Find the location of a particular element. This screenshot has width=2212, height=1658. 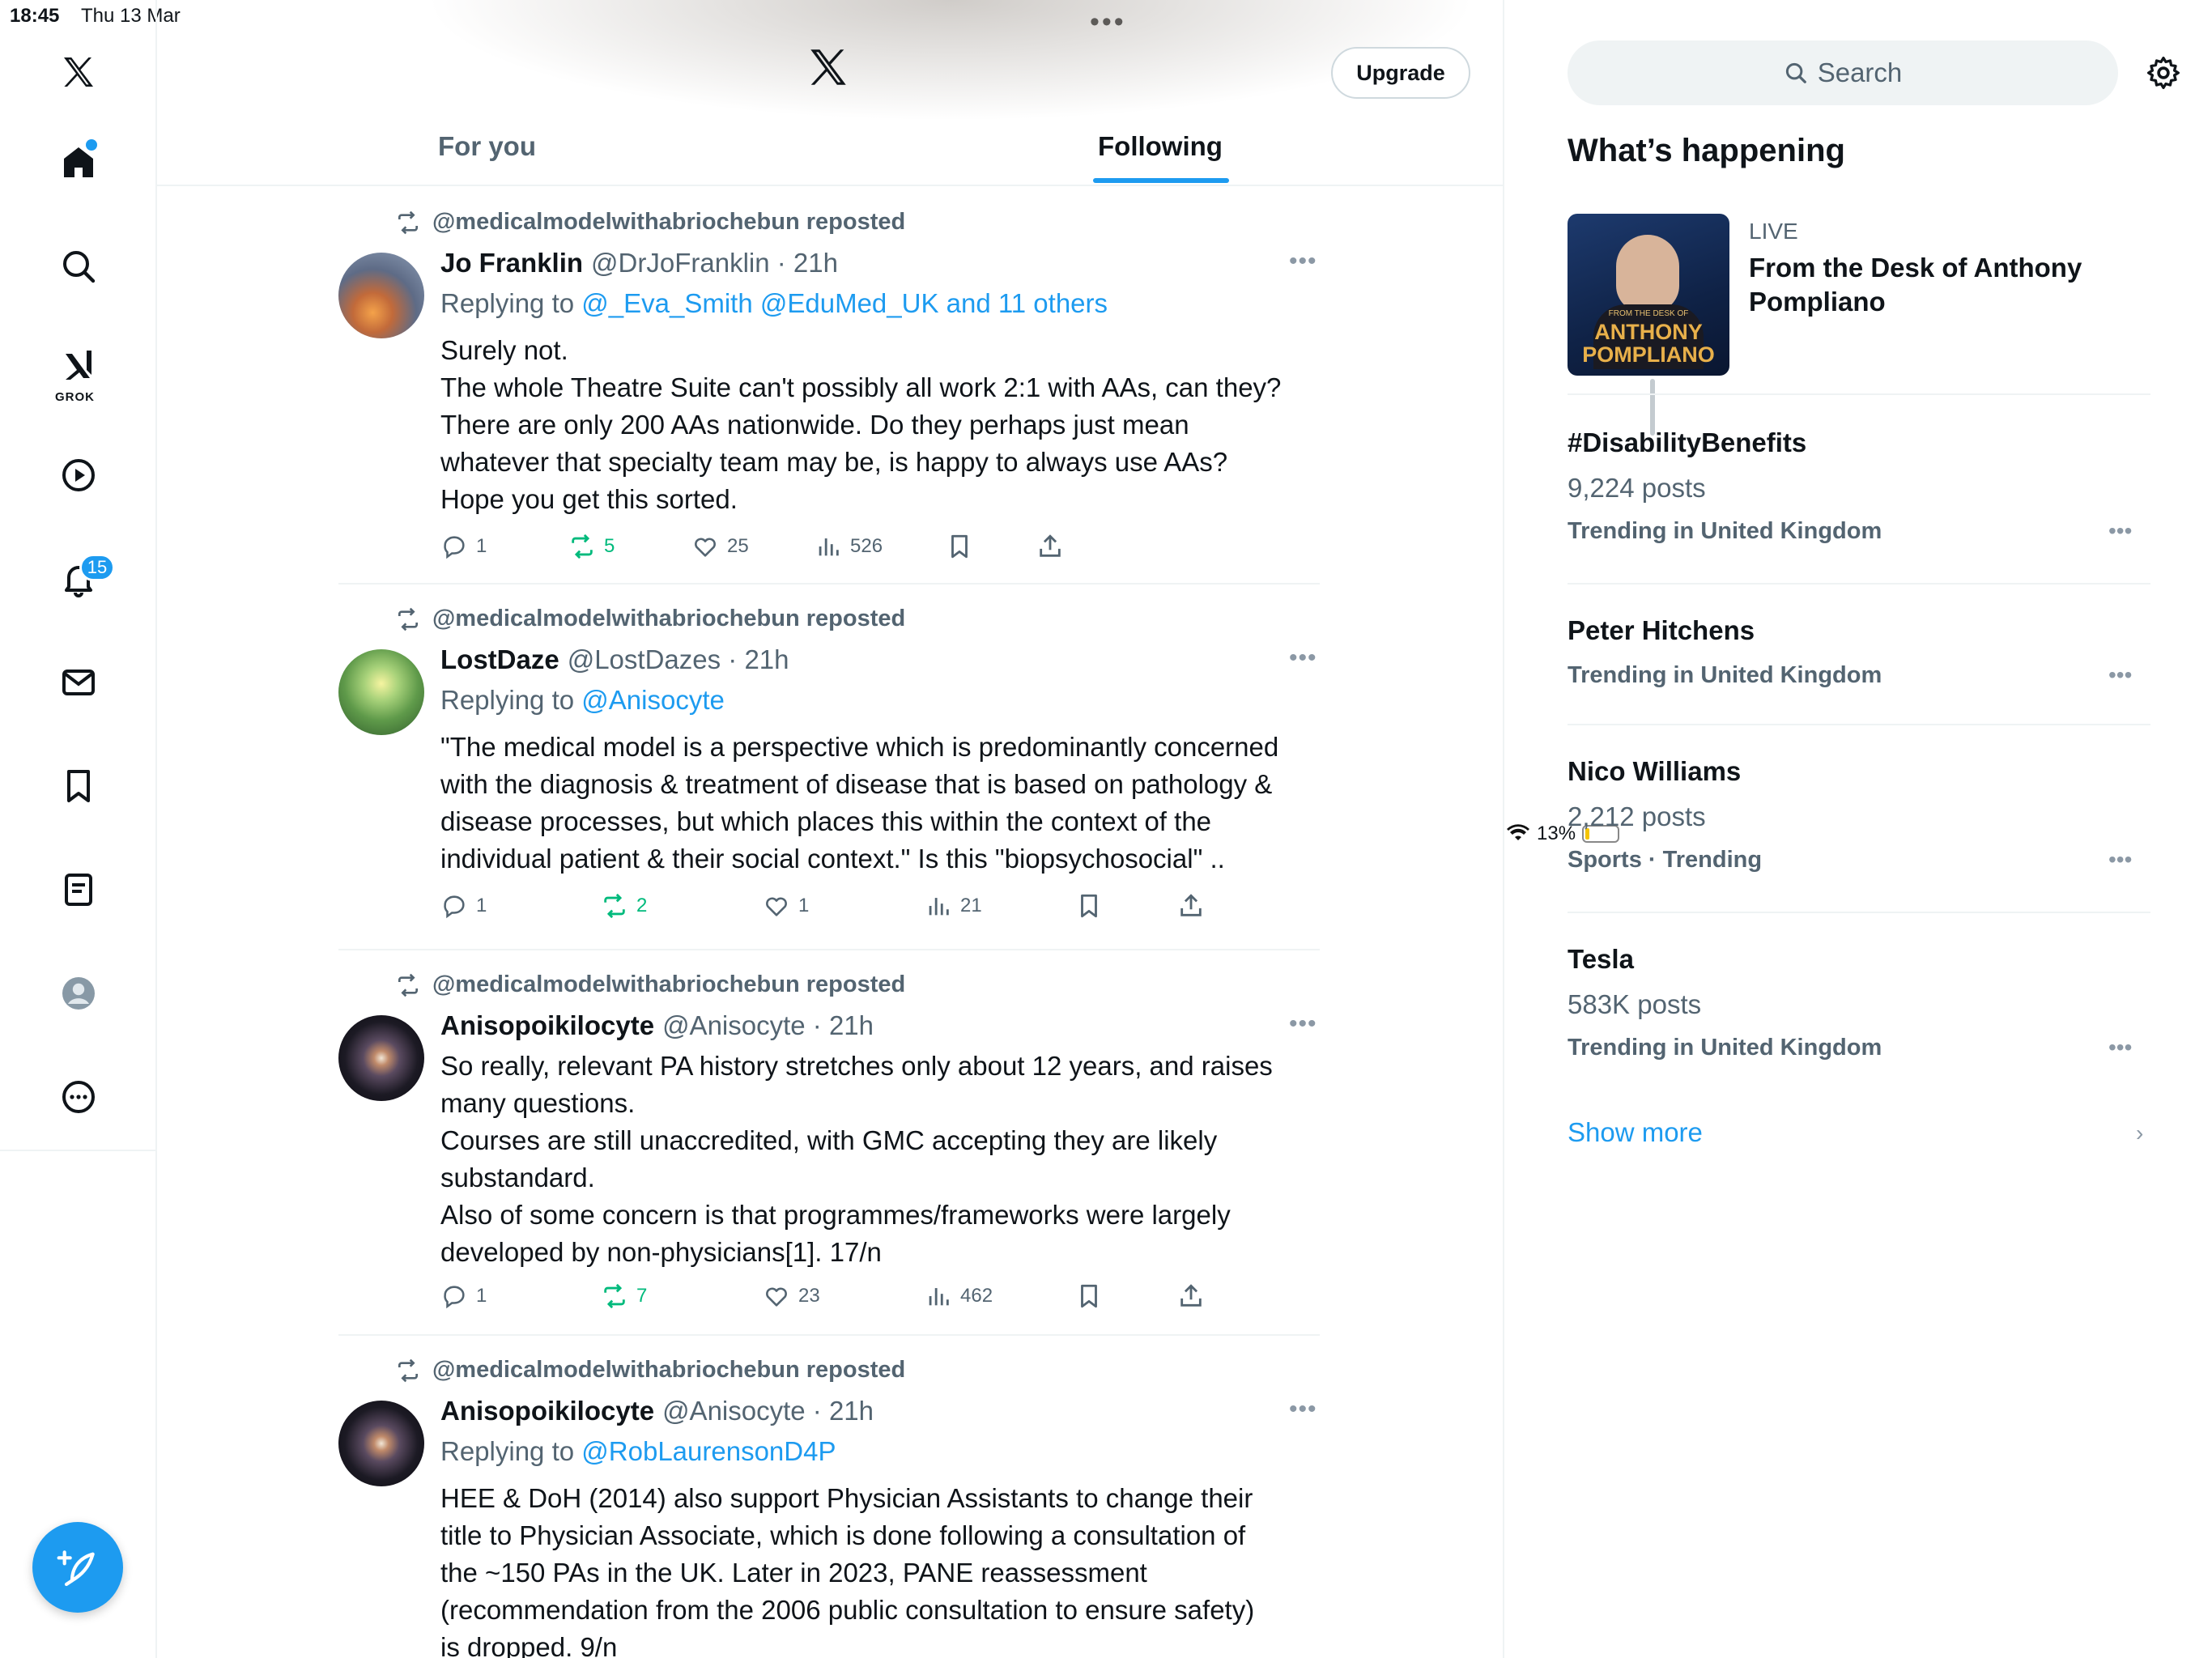

replying-to-link: @RobLaurensonD4P is located at coordinates (708, 1451).